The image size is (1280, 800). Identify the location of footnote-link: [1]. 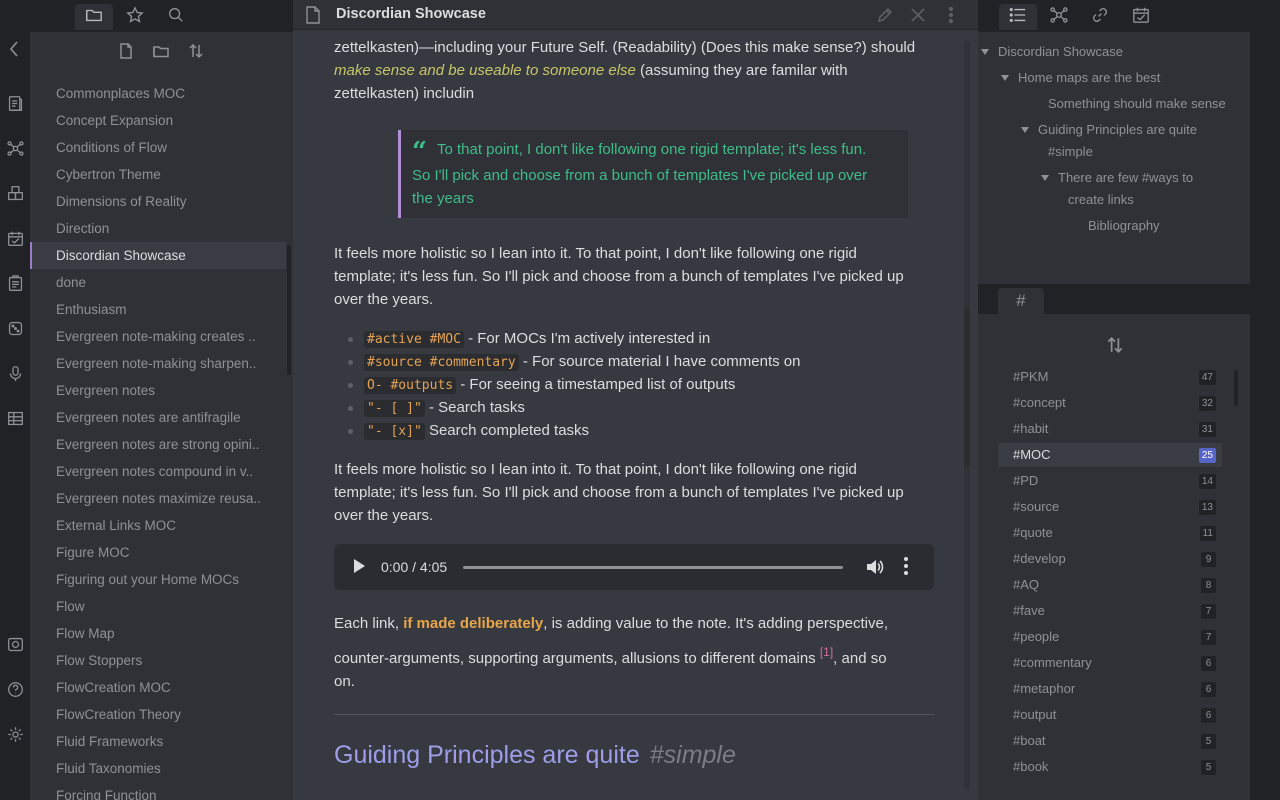
(826, 652).